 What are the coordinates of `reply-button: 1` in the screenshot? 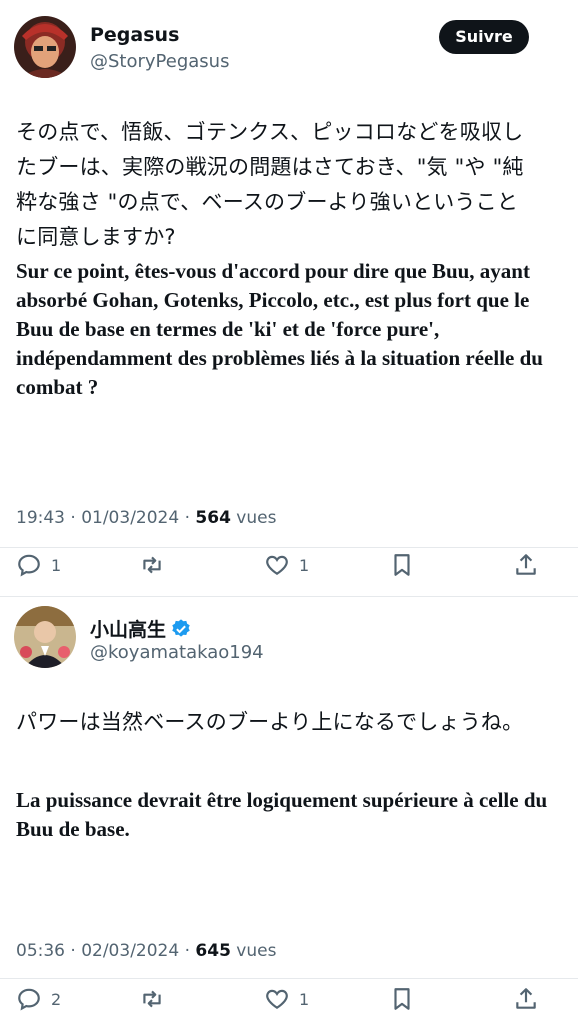 It's located at (38, 565).